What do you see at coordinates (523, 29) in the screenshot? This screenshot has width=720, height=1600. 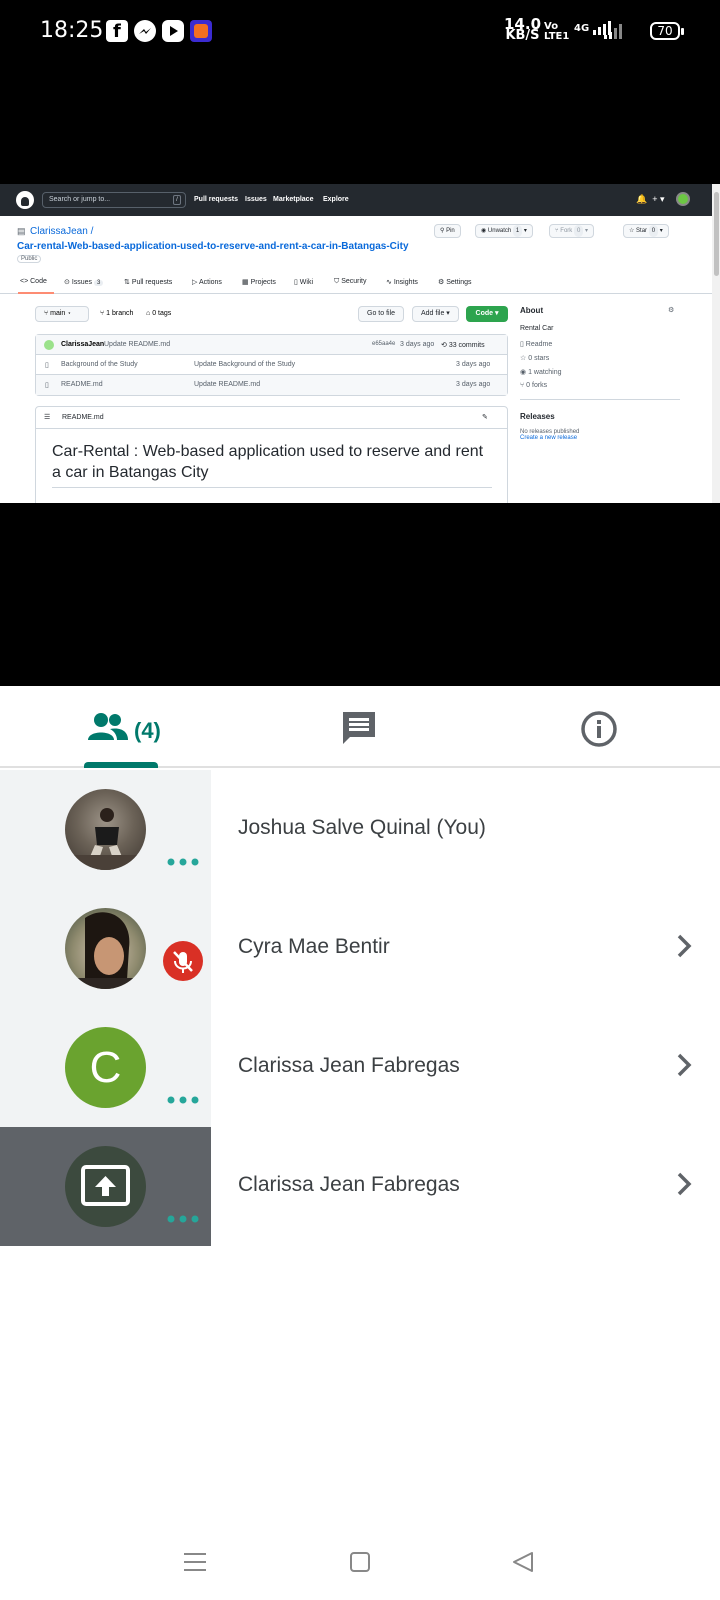 I see `network-speed: 14.0 KB/S` at bounding box center [523, 29].